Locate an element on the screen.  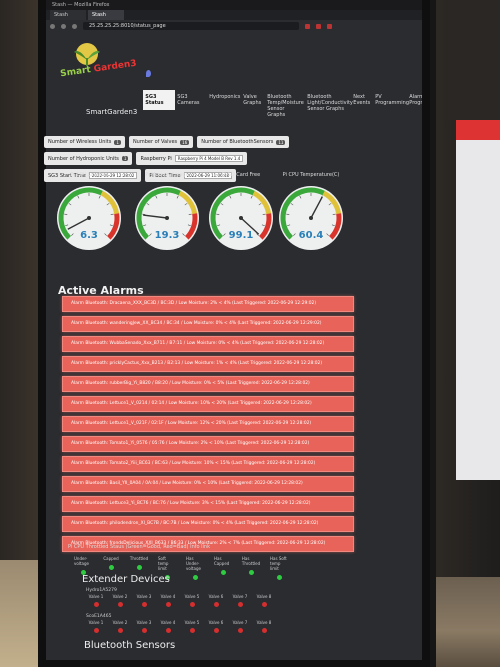
throttle-status-label: Has Under-voltage is located at coordinates (193, 563).